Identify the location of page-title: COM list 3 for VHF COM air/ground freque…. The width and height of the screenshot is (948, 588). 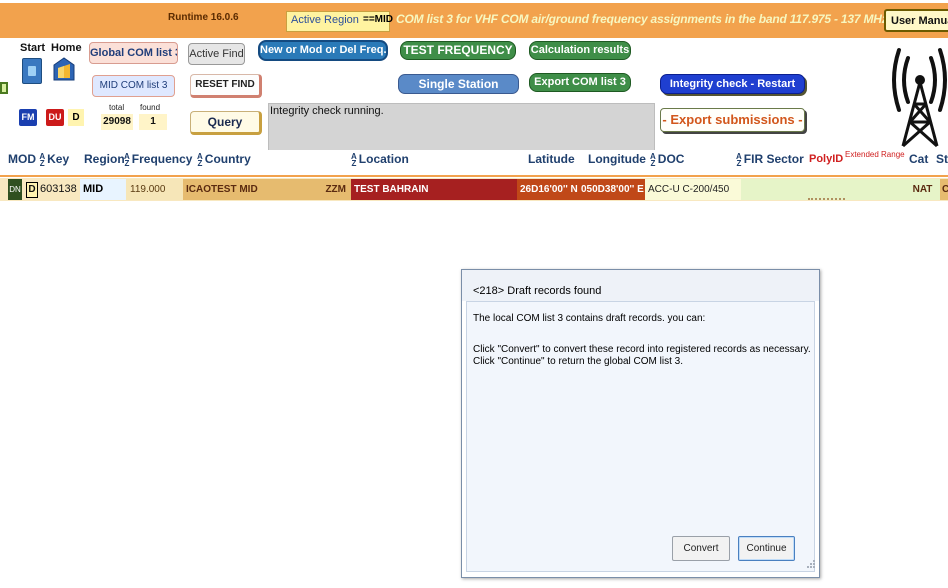
(642, 19).